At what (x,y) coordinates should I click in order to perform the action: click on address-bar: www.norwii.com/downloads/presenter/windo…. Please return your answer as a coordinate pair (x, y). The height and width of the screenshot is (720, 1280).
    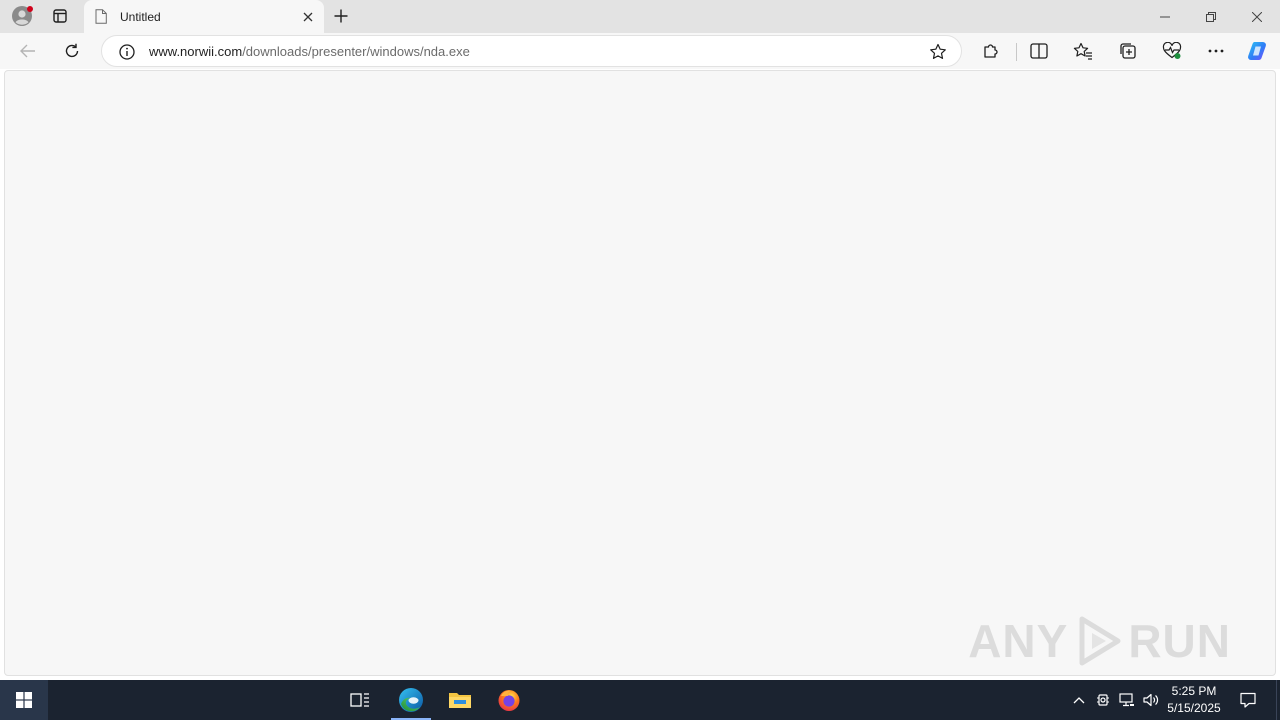
    Looking at the image, I should click on (531, 51).